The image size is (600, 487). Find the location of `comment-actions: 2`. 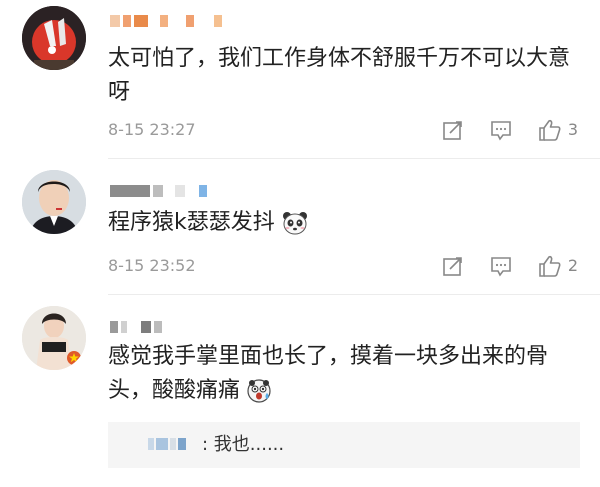

comment-actions: 2 is located at coordinates (497, 266).